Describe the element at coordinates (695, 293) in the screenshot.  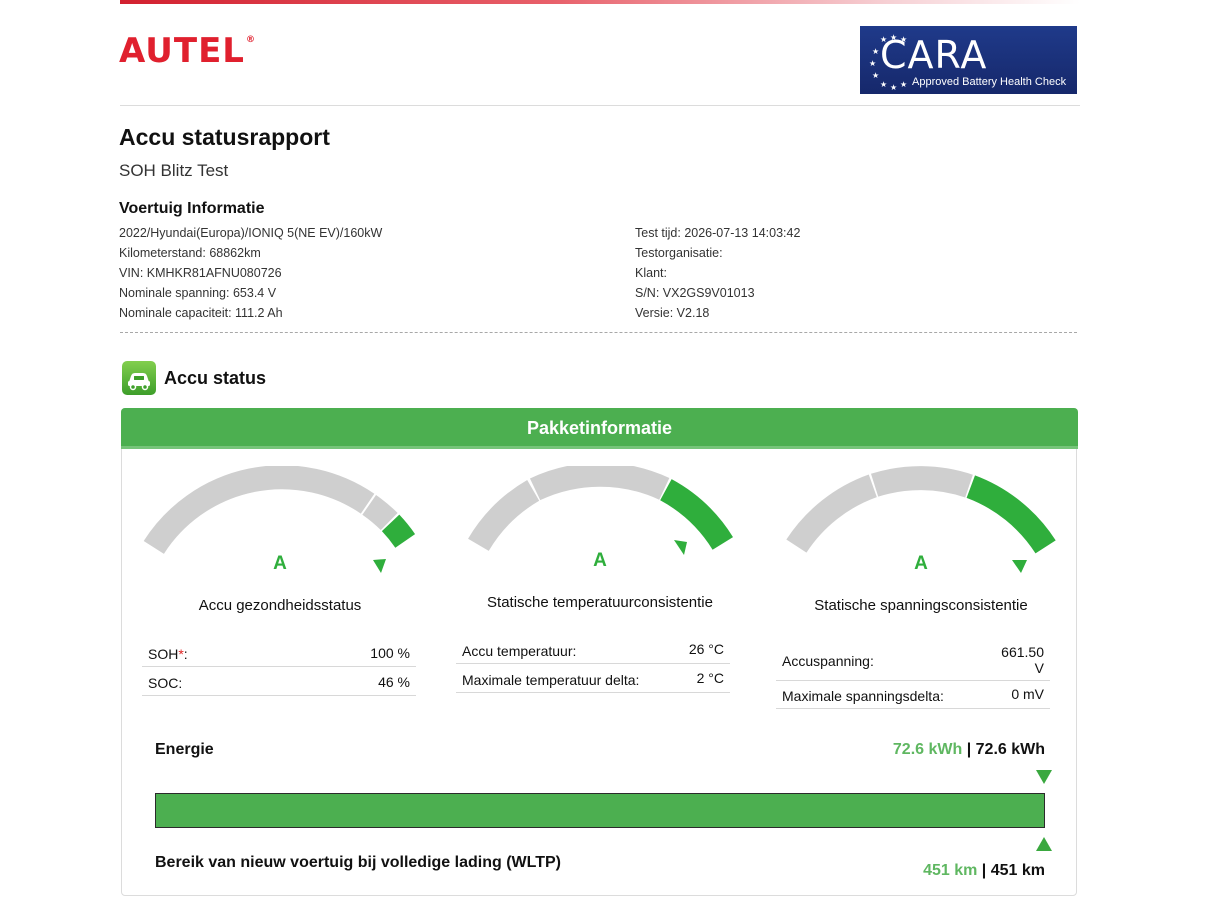
I see `serial-number: S/N: VX2GS9V01013` at that location.